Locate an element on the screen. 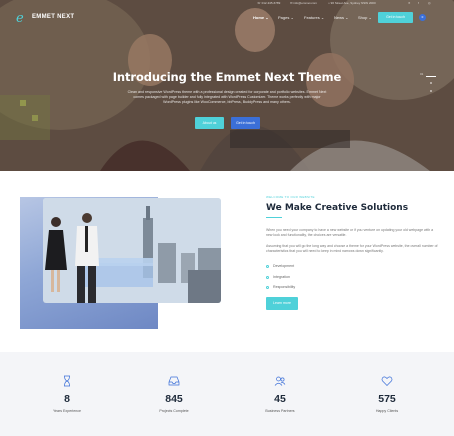  stat-number: 575 is located at coordinates (387, 399).